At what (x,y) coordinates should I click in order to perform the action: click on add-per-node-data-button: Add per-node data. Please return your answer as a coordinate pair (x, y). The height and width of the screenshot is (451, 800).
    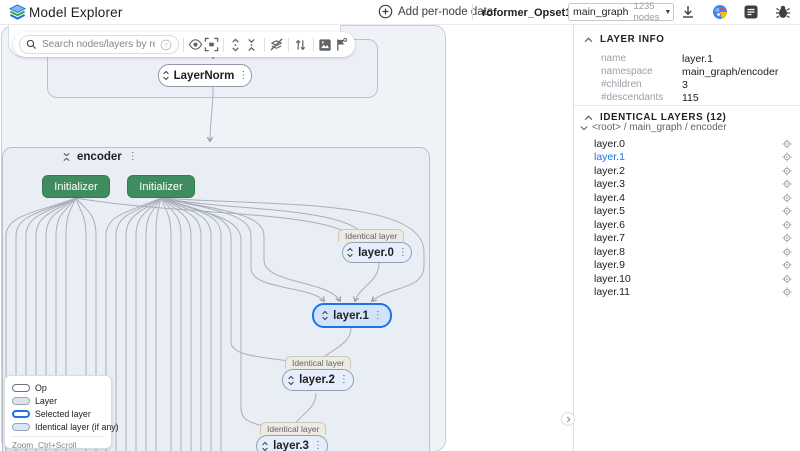
    Looking at the image, I should click on (435, 11).